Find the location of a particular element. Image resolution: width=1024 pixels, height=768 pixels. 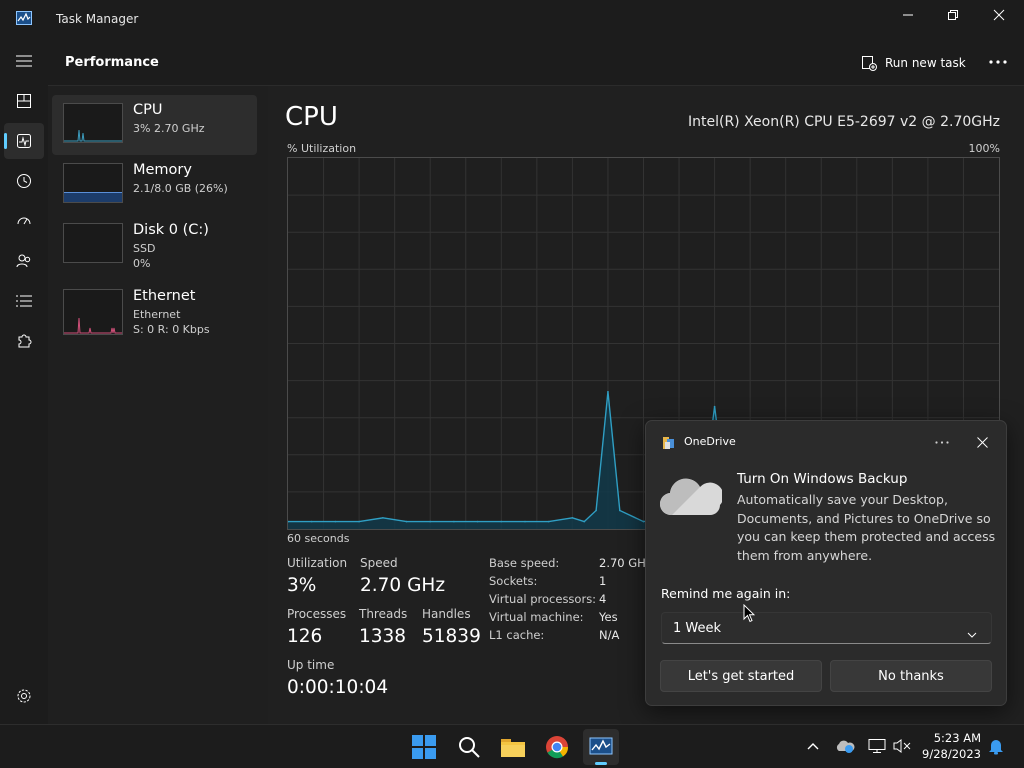

details-list-icon is located at coordinates (24, 301).